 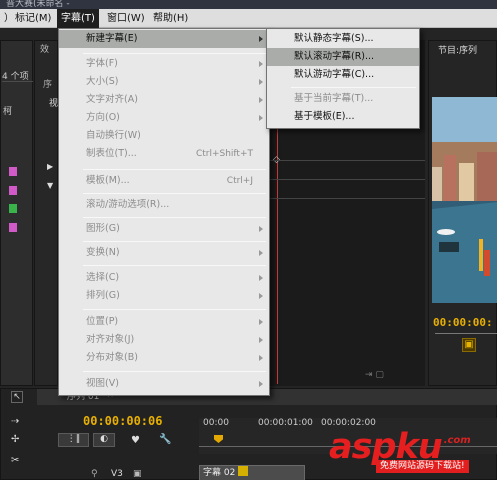 What do you see at coordinates (469, 345) in the screenshot?
I see `mark-in-button: ▣` at bounding box center [469, 345].